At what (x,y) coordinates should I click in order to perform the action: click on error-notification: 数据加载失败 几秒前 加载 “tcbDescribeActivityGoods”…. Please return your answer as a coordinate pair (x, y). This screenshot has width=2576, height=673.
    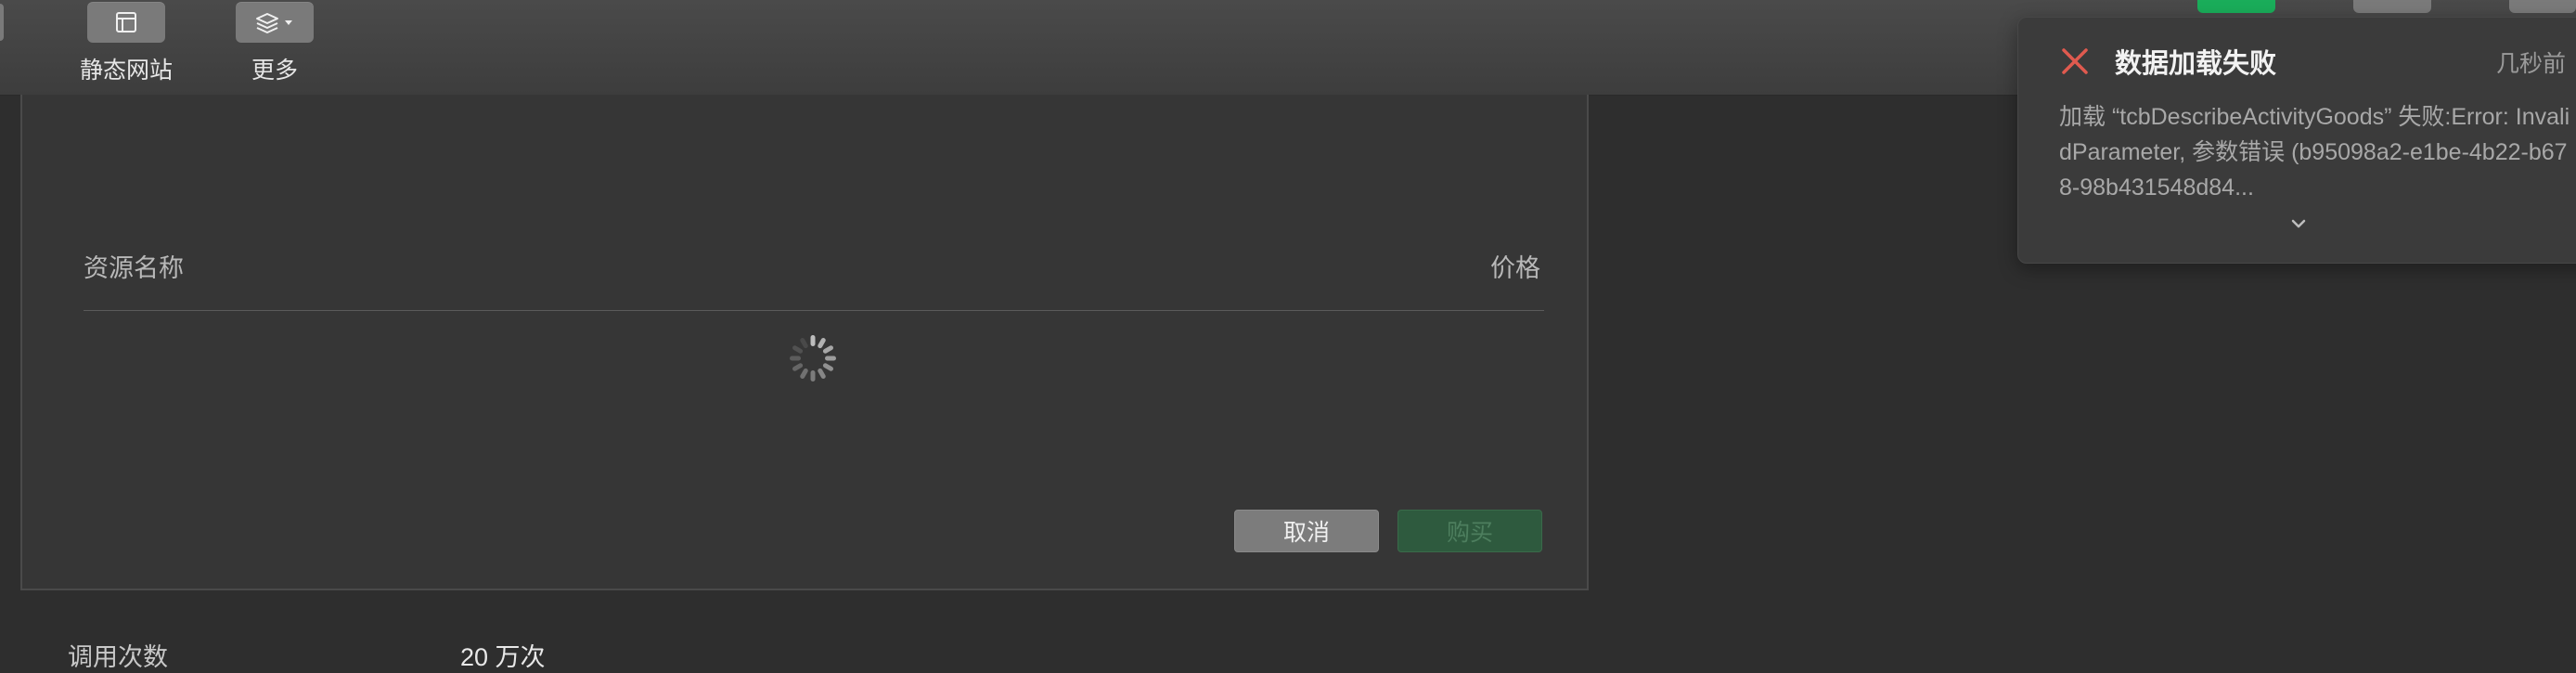
    Looking at the image, I should click on (2296, 140).